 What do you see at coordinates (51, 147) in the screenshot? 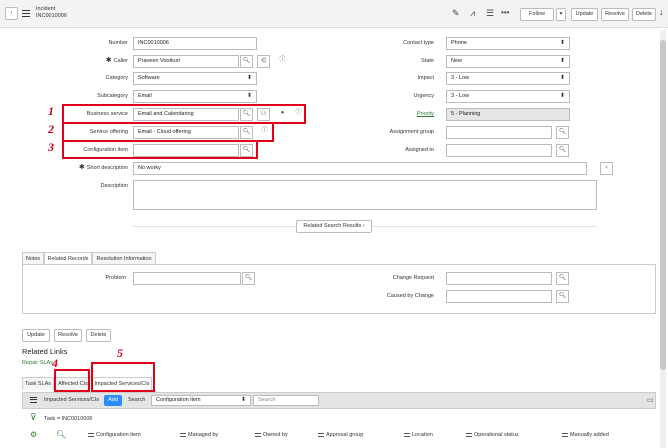
I see `annotation-number-3: 3` at bounding box center [51, 147].